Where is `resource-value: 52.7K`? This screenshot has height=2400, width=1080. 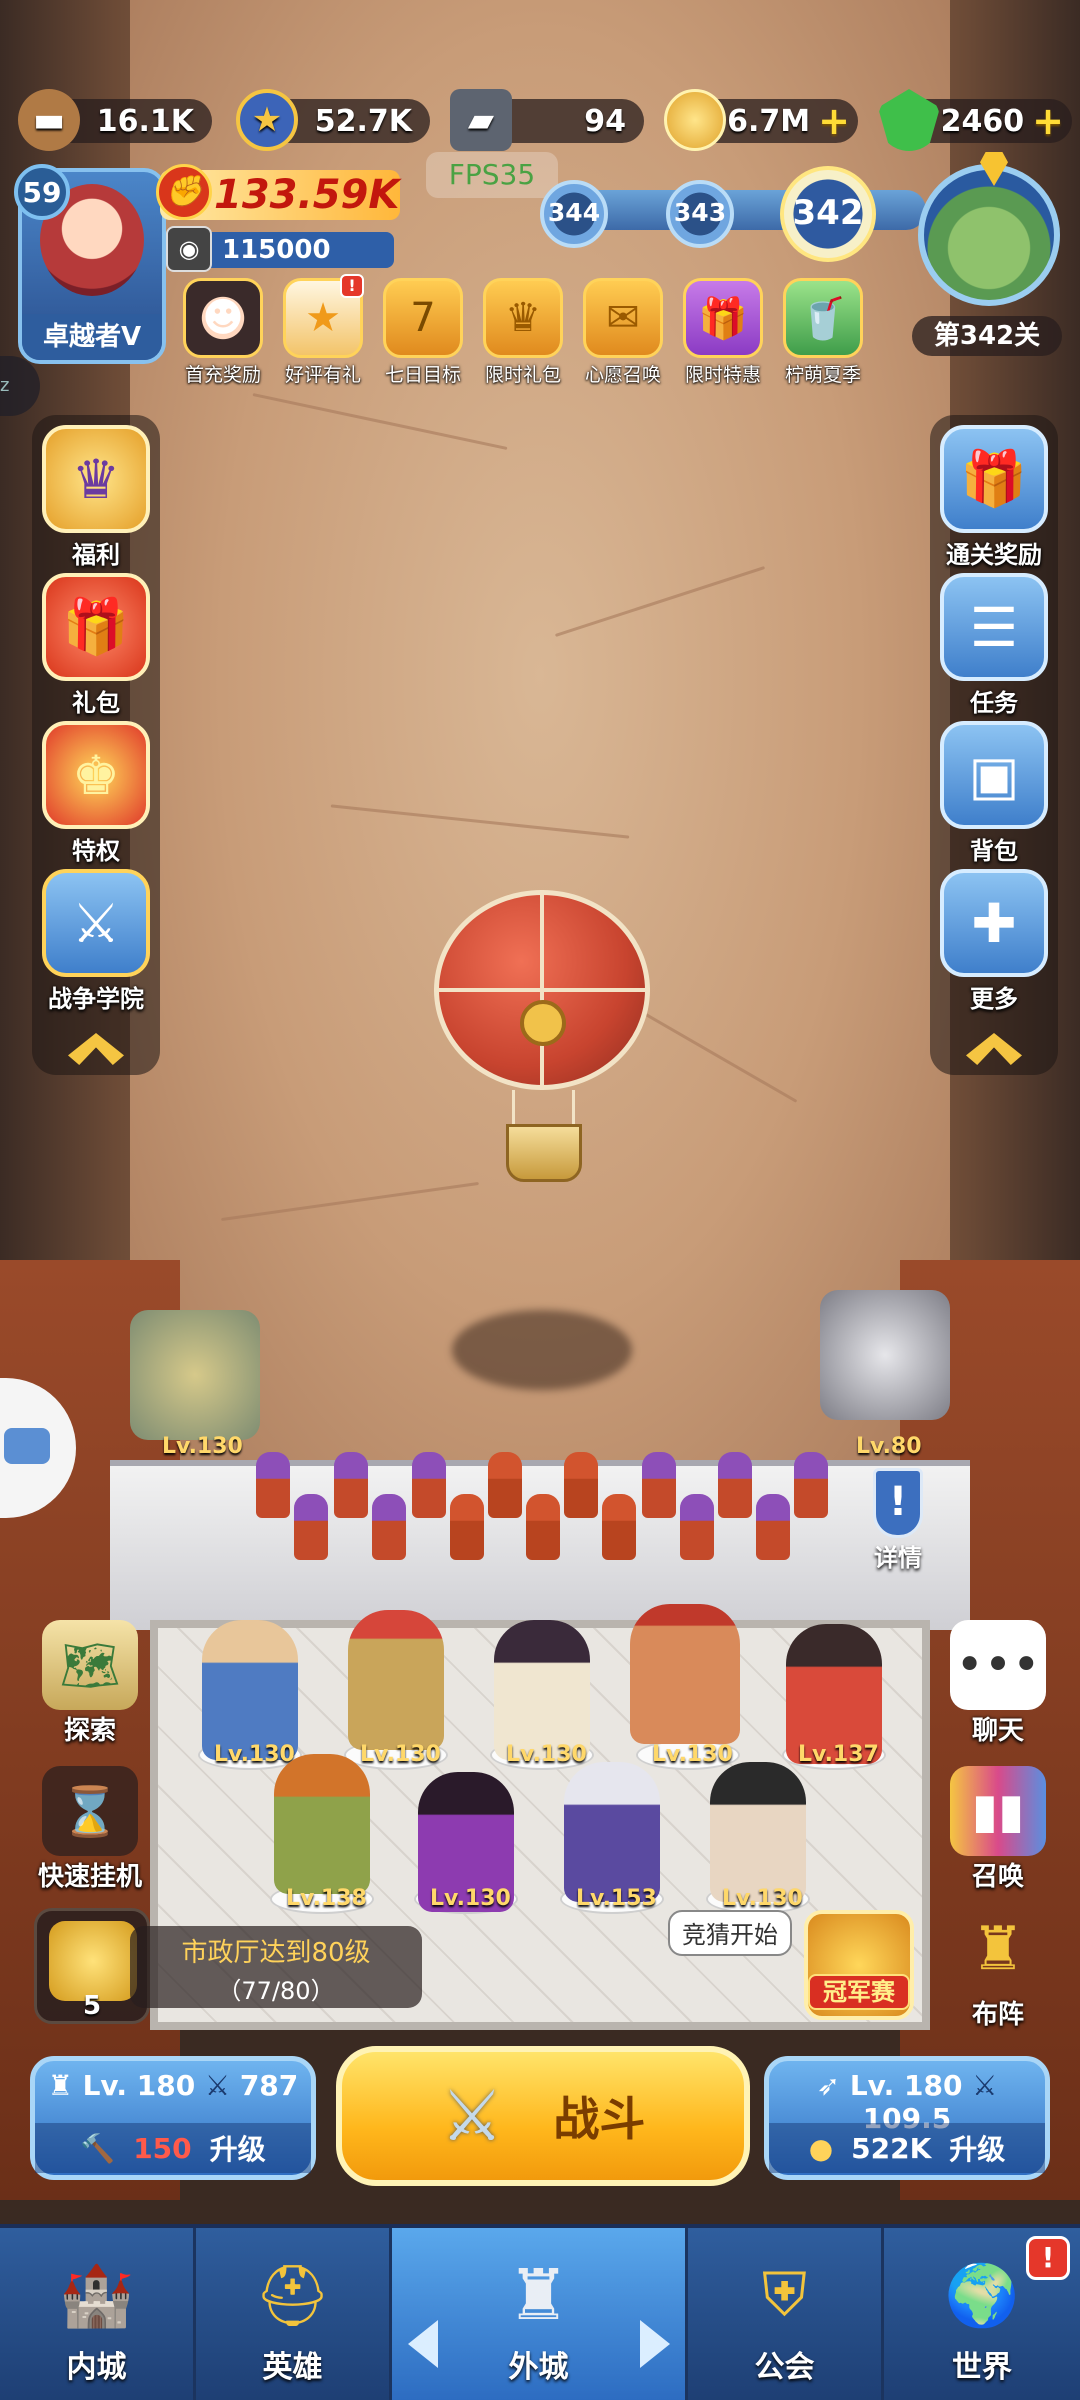 resource-value: 52.7K is located at coordinates (363, 121).